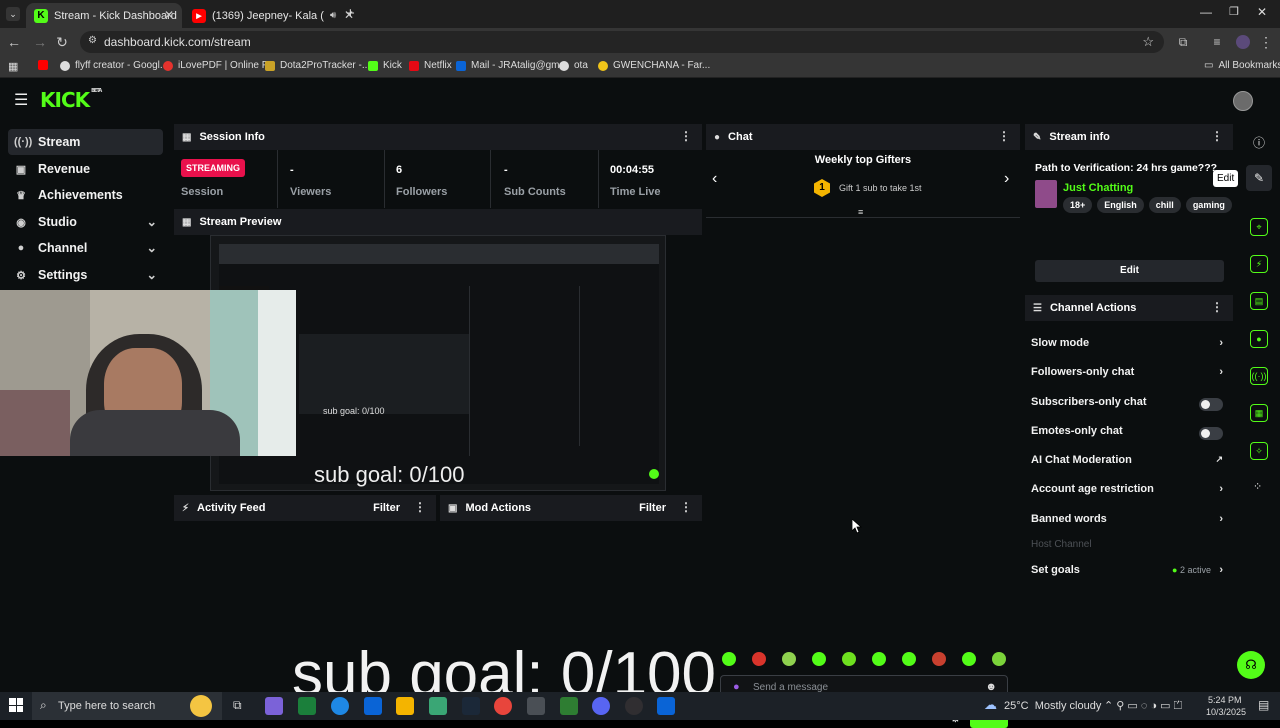 This screenshot has width=1280, height=728. What do you see at coordinates (85, 142) in the screenshot?
I see `sidebar-item-stream: ((·)) Stream` at bounding box center [85, 142].